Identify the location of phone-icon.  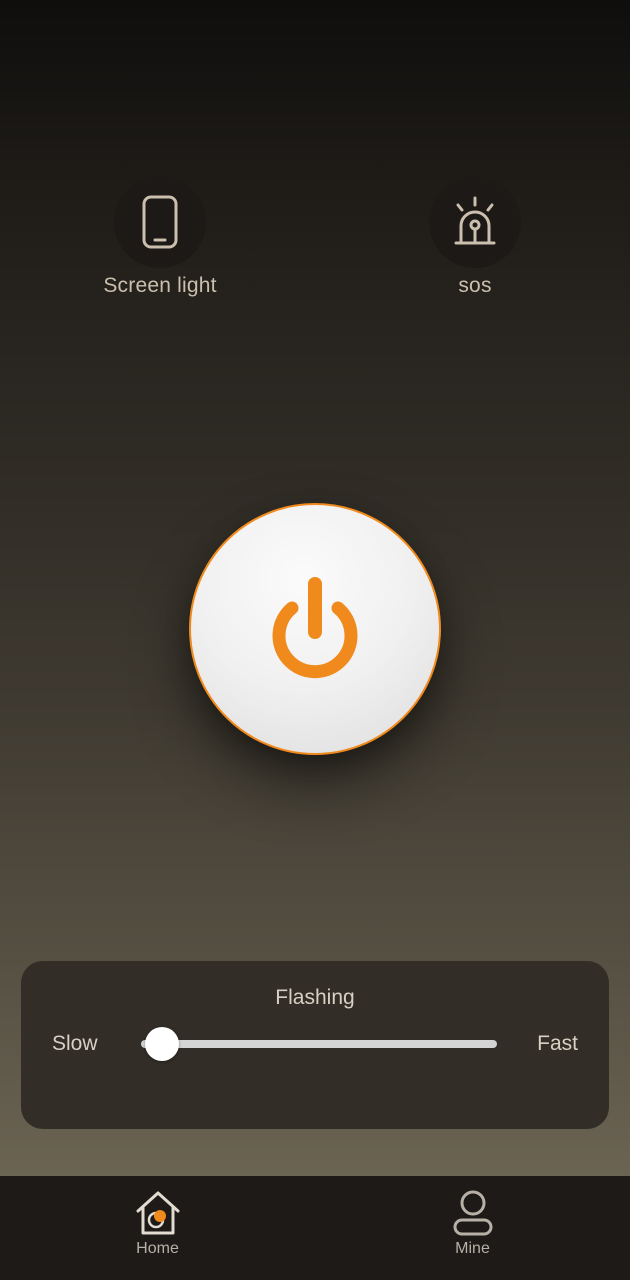
(160, 222).